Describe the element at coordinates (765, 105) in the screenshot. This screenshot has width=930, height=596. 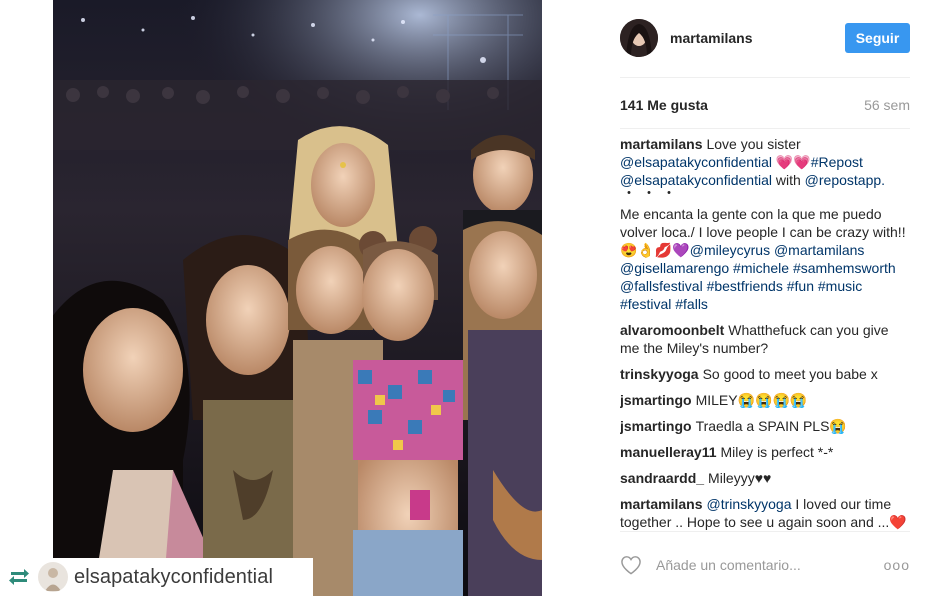
I see `post-stats: 141 Me gusta 56 sem` at that location.